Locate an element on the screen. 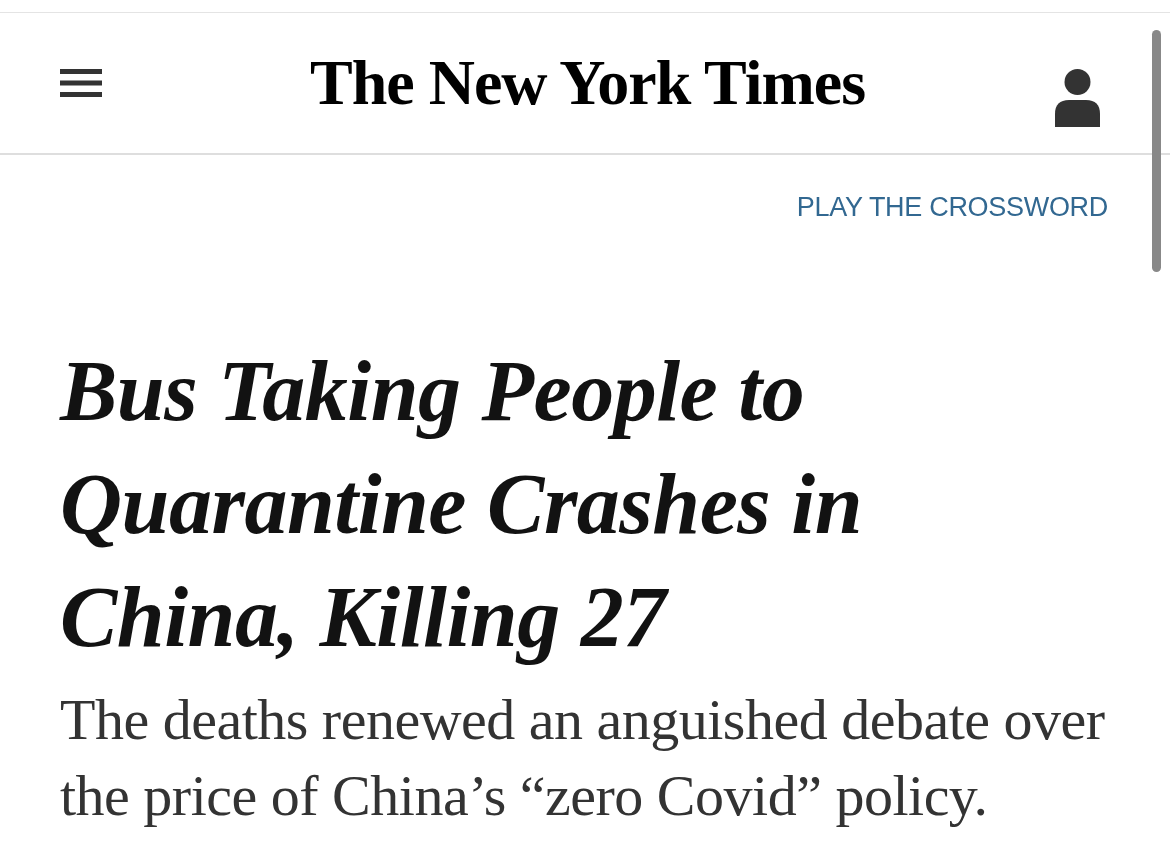  article-summary: The deaths renewed an anguished debate over the price of China’s “zero Covid” policy. is located at coordinates (583, 758).